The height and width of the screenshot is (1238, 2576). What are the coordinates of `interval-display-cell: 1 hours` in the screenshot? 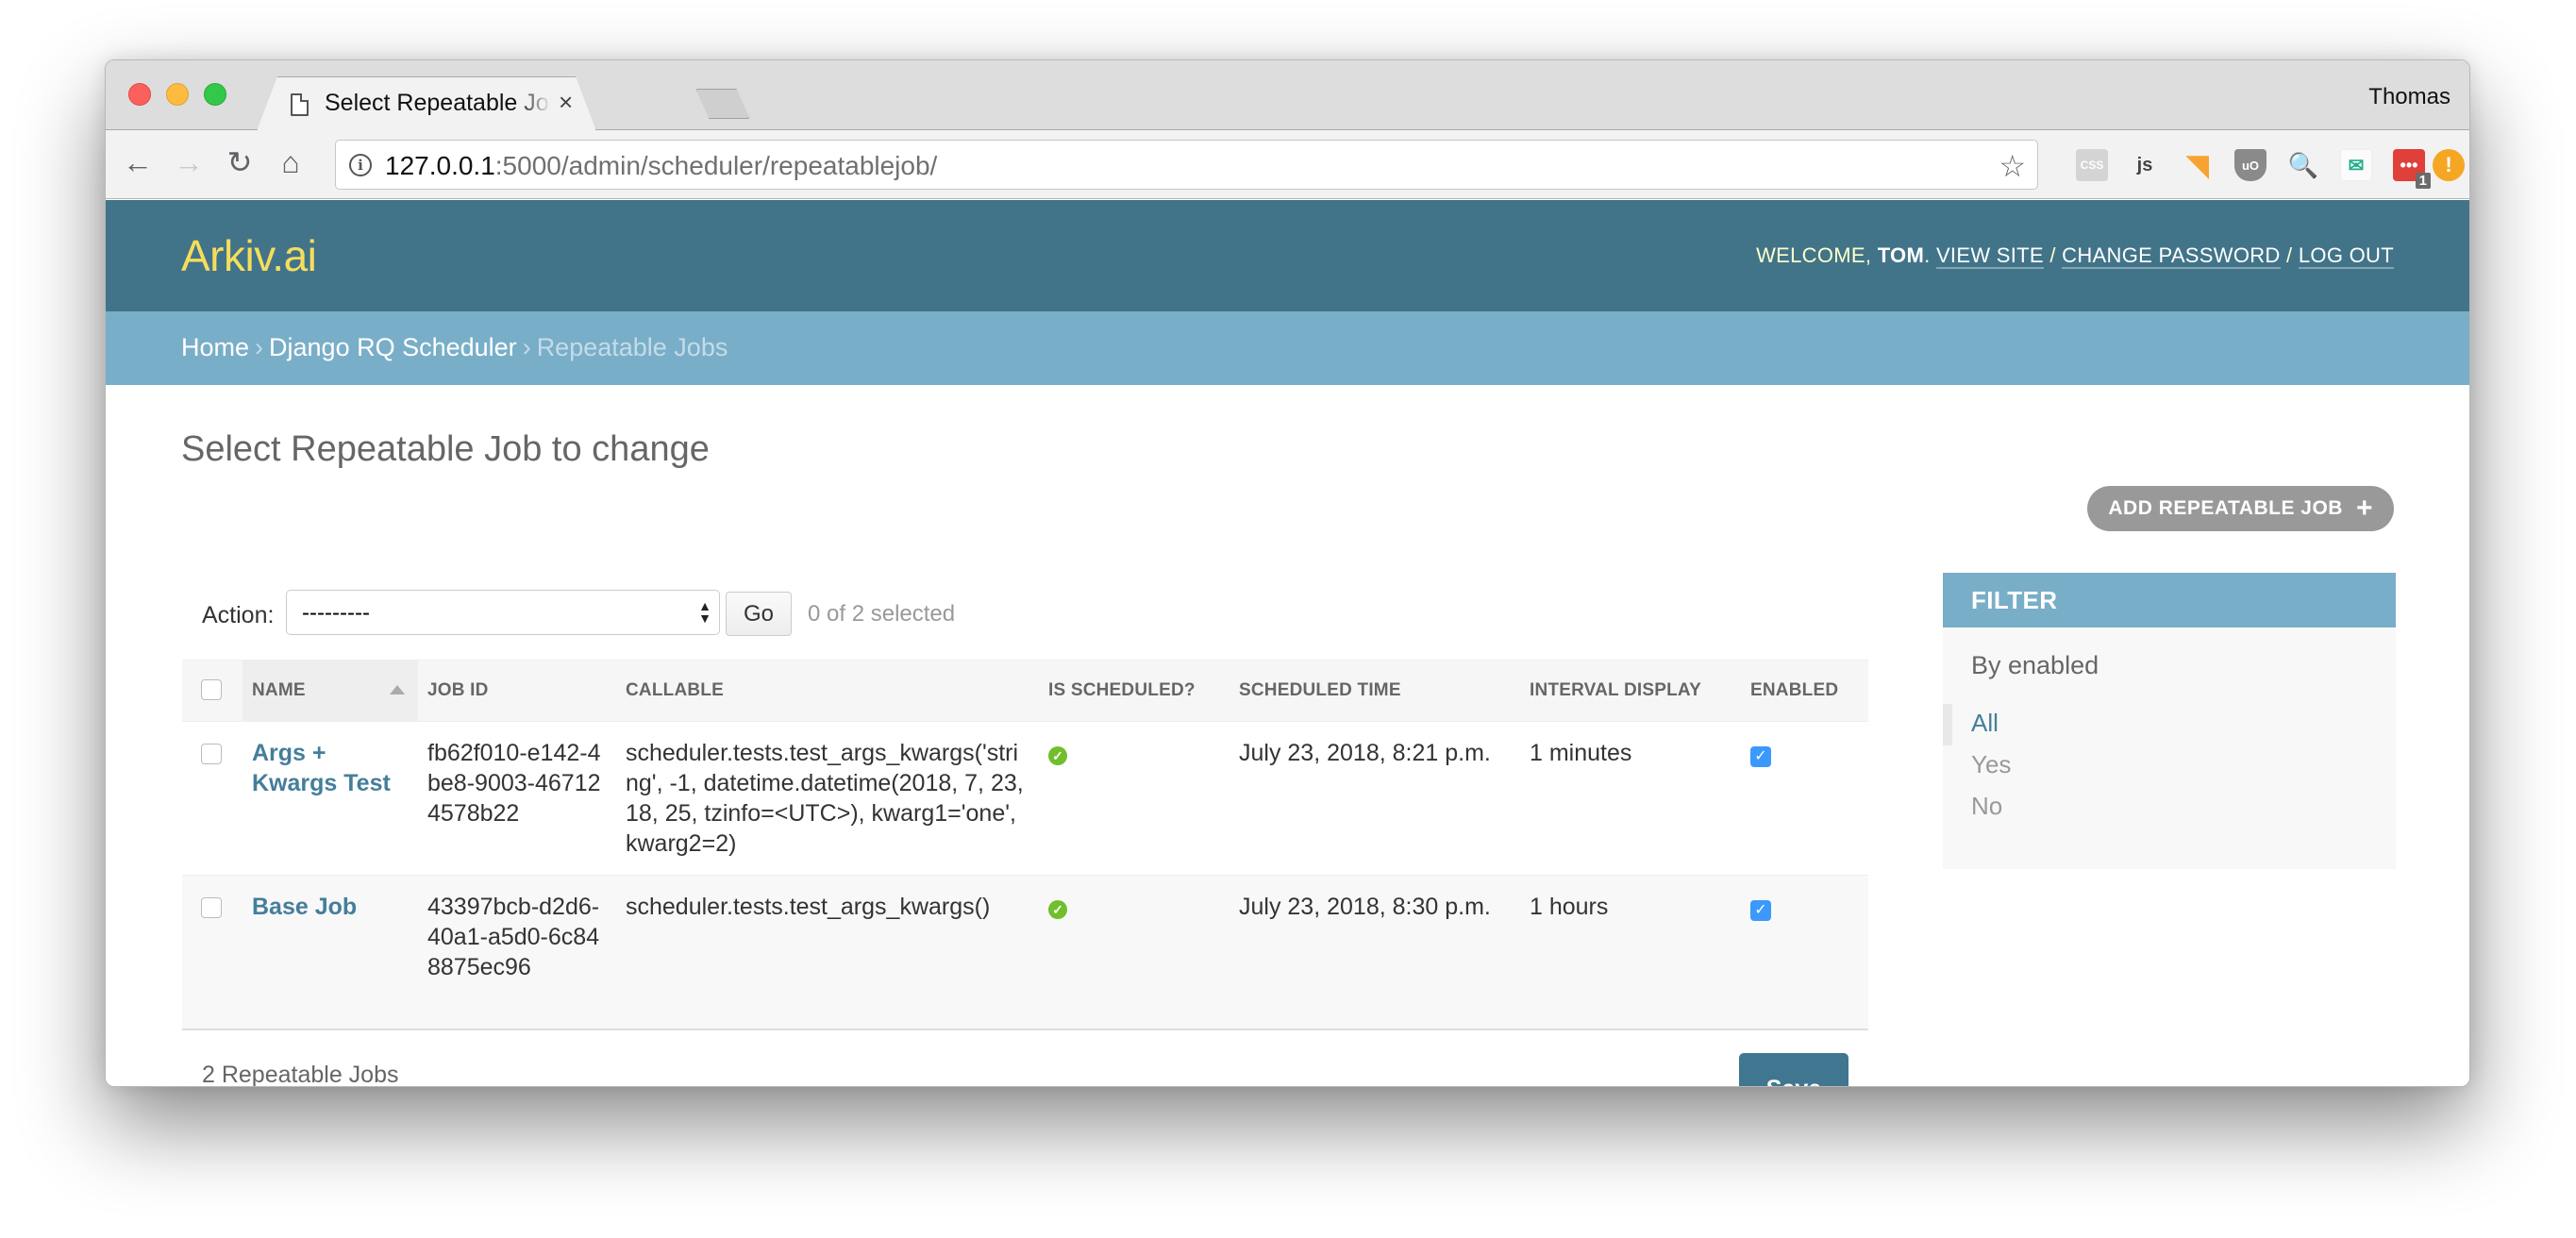 It's located at (1630, 952).